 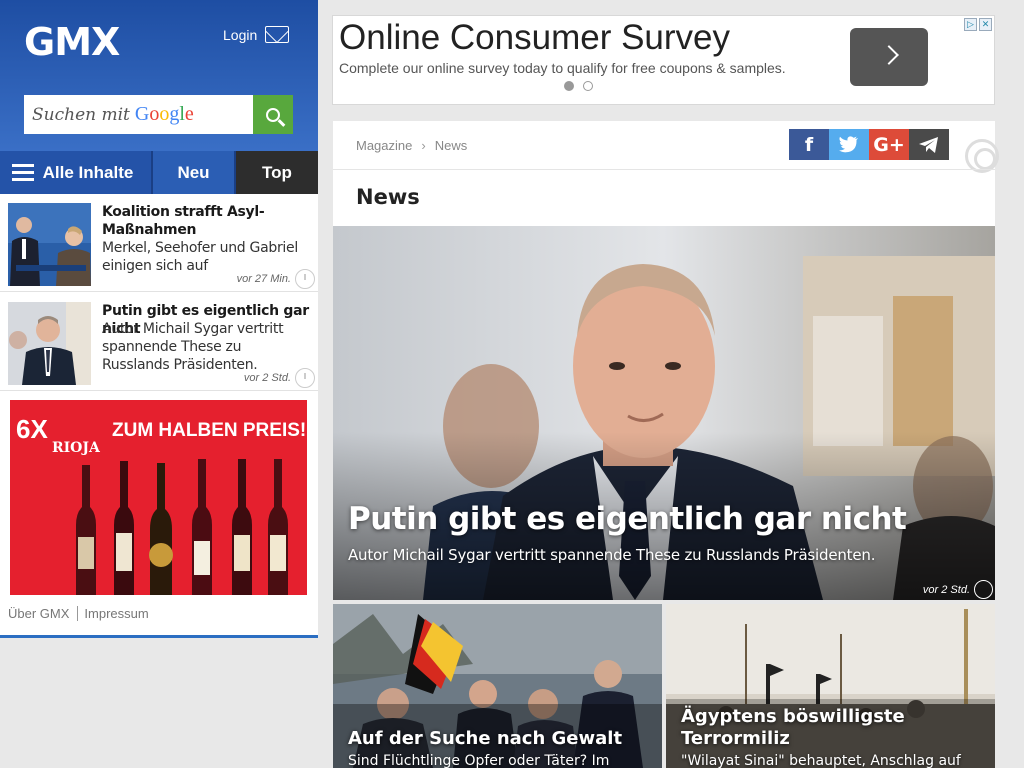 I want to click on adchoices: ▷ ✕, so click(x=978, y=24).